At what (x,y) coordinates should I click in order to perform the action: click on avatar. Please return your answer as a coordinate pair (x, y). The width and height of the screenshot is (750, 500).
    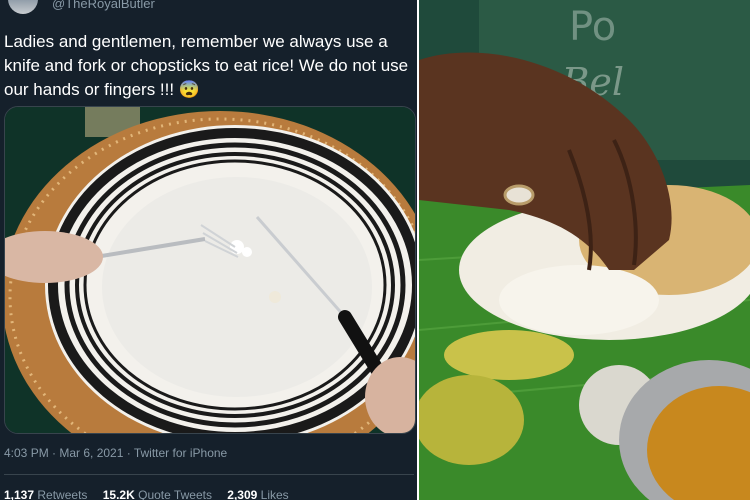
    Looking at the image, I should click on (23, 7).